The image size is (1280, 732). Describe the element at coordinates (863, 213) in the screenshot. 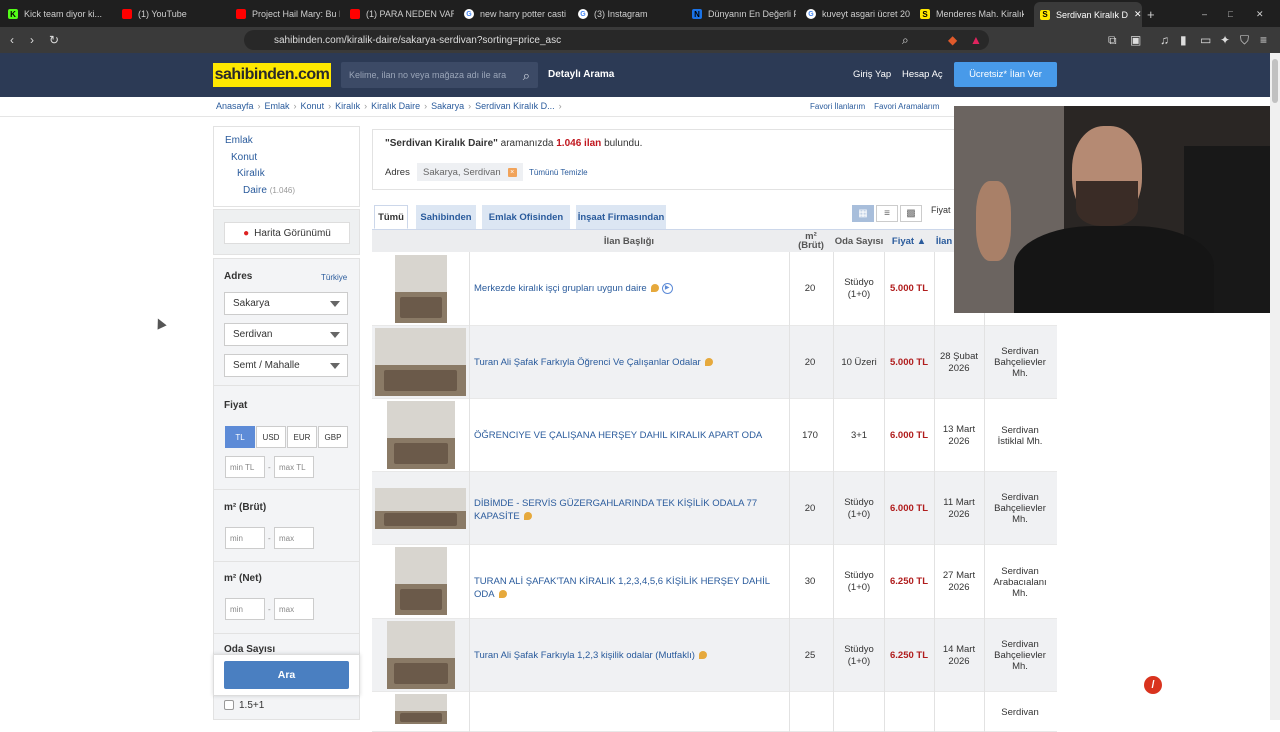

I see `list-view-button: ▦` at that location.